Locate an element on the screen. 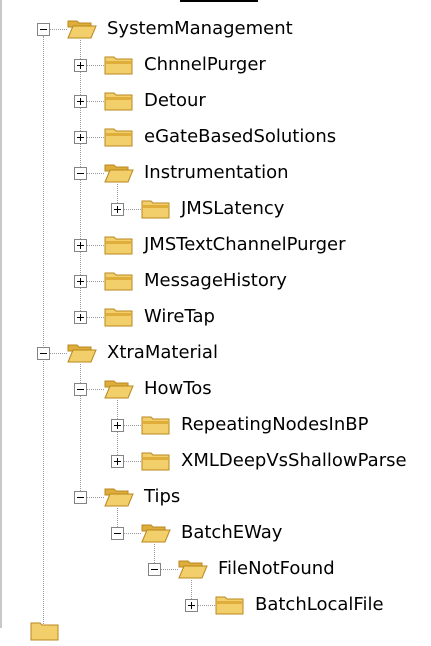  tree-node-label: FileNotFound is located at coordinates (276, 568).